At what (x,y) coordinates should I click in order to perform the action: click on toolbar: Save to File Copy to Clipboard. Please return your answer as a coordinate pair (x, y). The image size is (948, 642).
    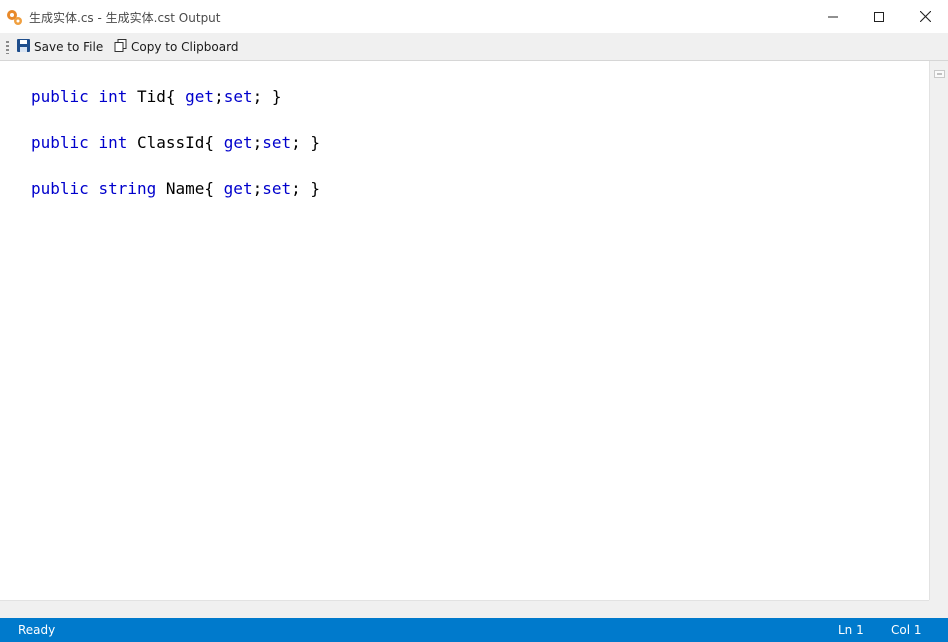
    Looking at the image, I should click on (474, 47).